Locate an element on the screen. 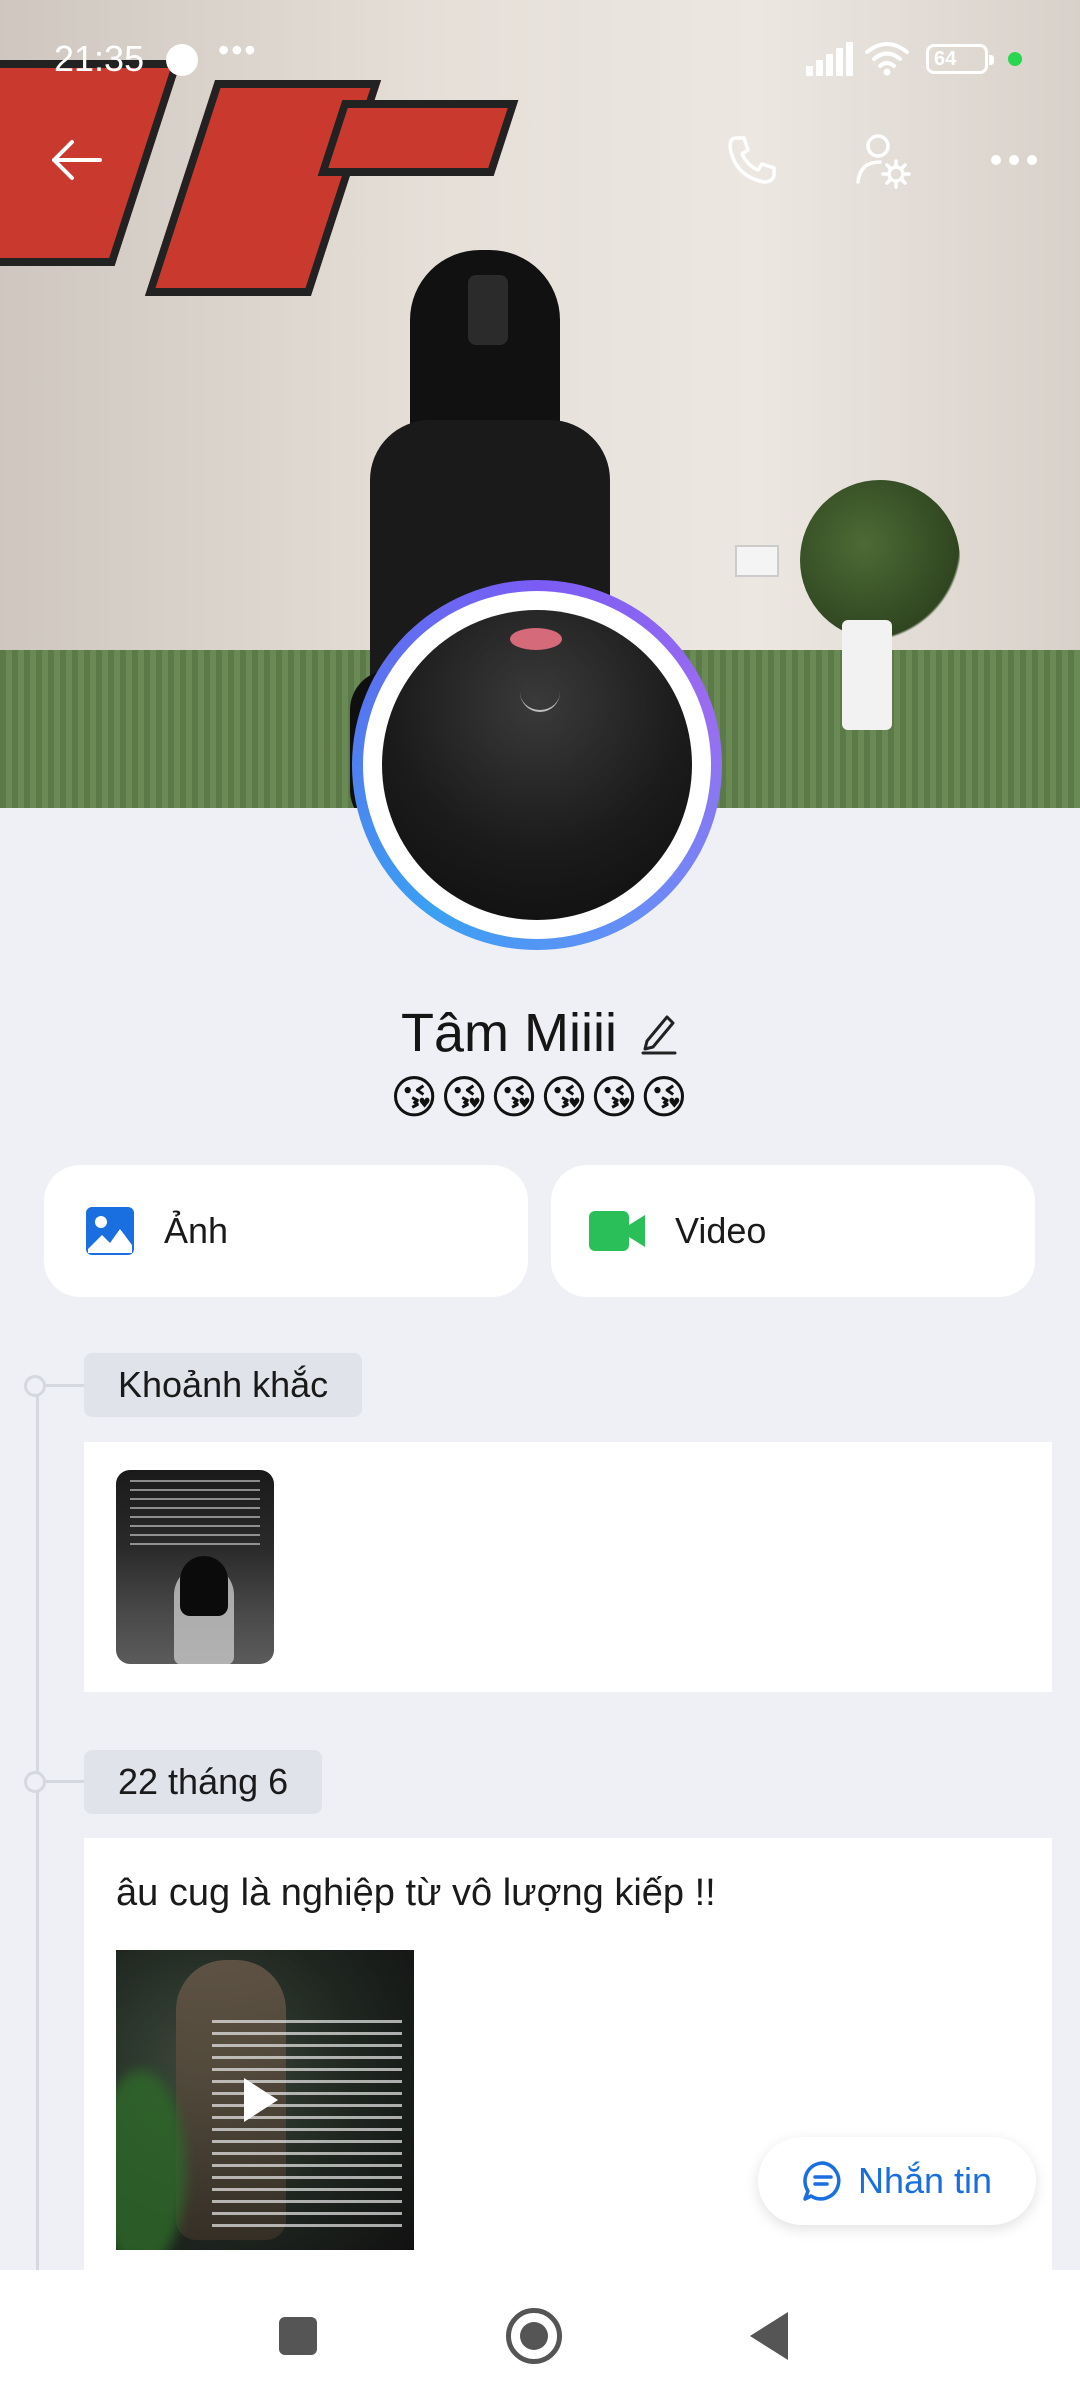 The height and width of the screenshot is (2400, 1080). profile-settings-button is located at coordinates (884, 160).